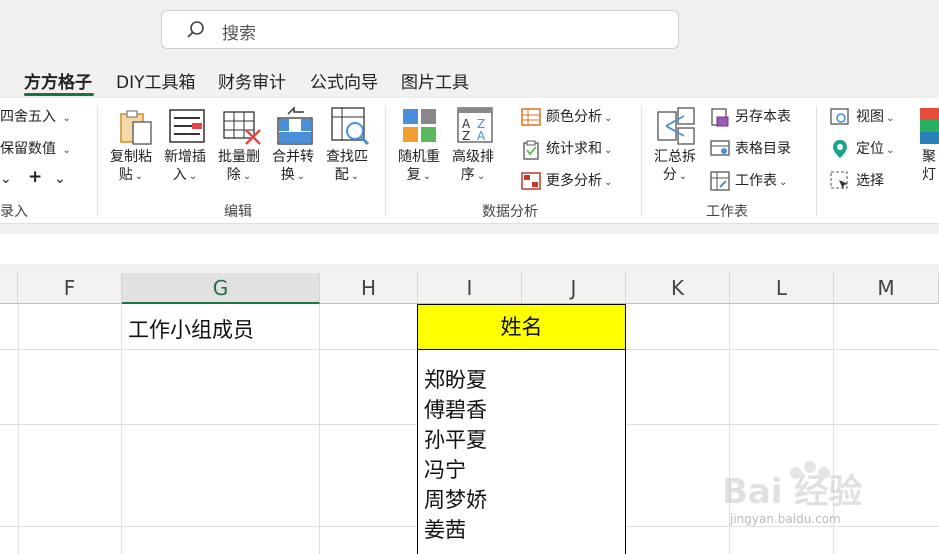  Describe the element at coordinates (221, 288) in the screenshot. I see `column-header-g: G` at that location.